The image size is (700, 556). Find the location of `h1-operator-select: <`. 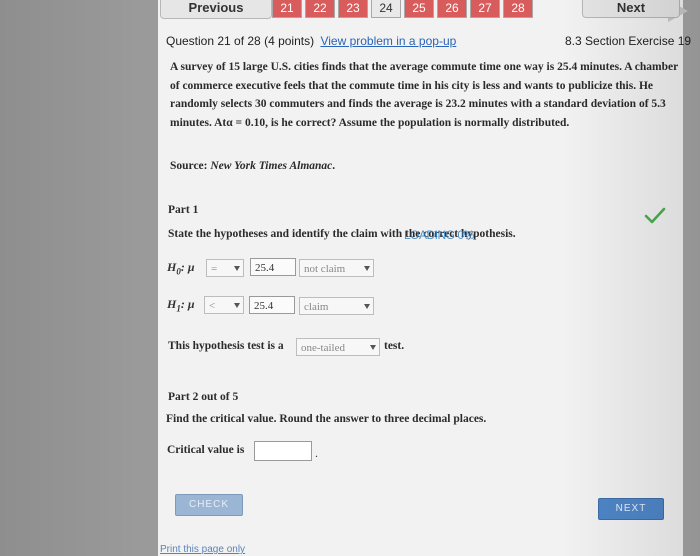

h1-operator-select: < is located at coordinates (224, 305).